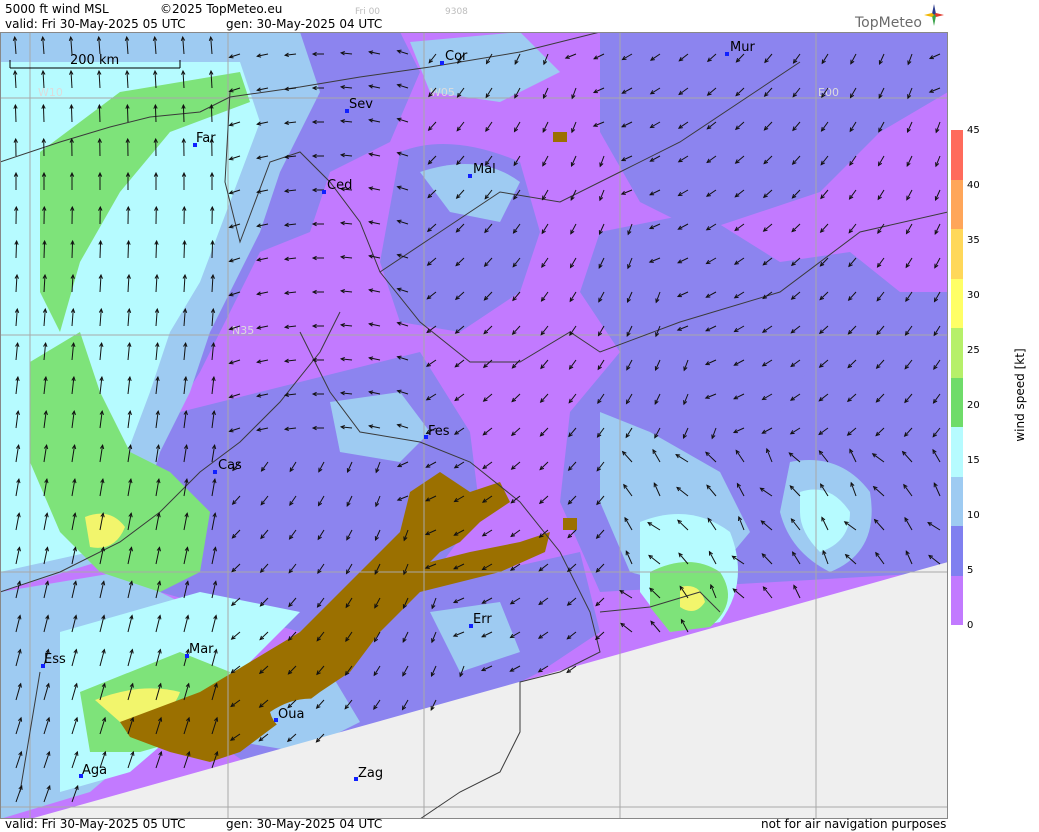 Image resolution: width=1039 pixels, height=832 pixels. What do you see at coordinates (456, 56) in the screenshot?
I see `city-label-cor: Cor` at bounding box center [456, 56].